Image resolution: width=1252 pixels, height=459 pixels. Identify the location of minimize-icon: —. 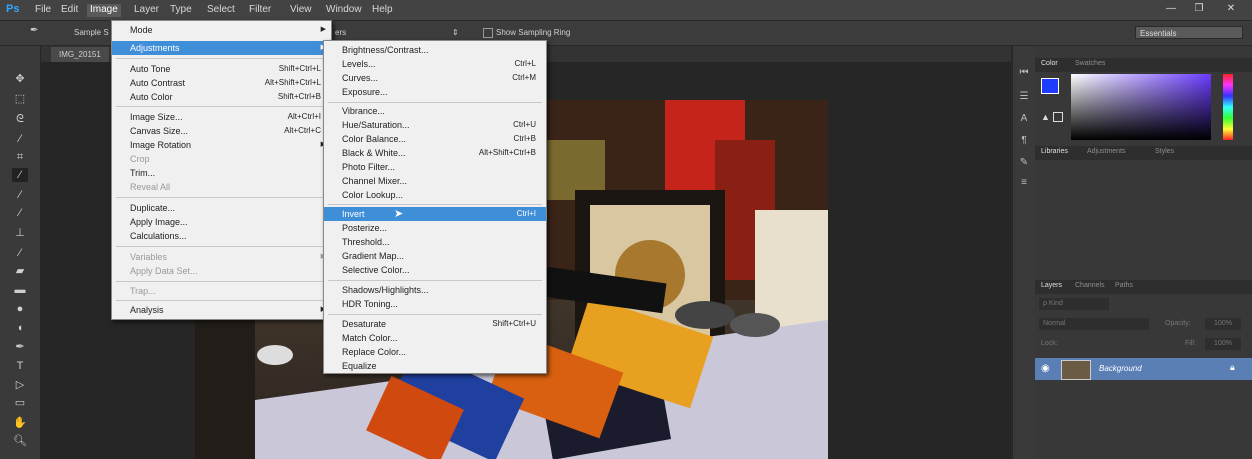
(1171, 9).